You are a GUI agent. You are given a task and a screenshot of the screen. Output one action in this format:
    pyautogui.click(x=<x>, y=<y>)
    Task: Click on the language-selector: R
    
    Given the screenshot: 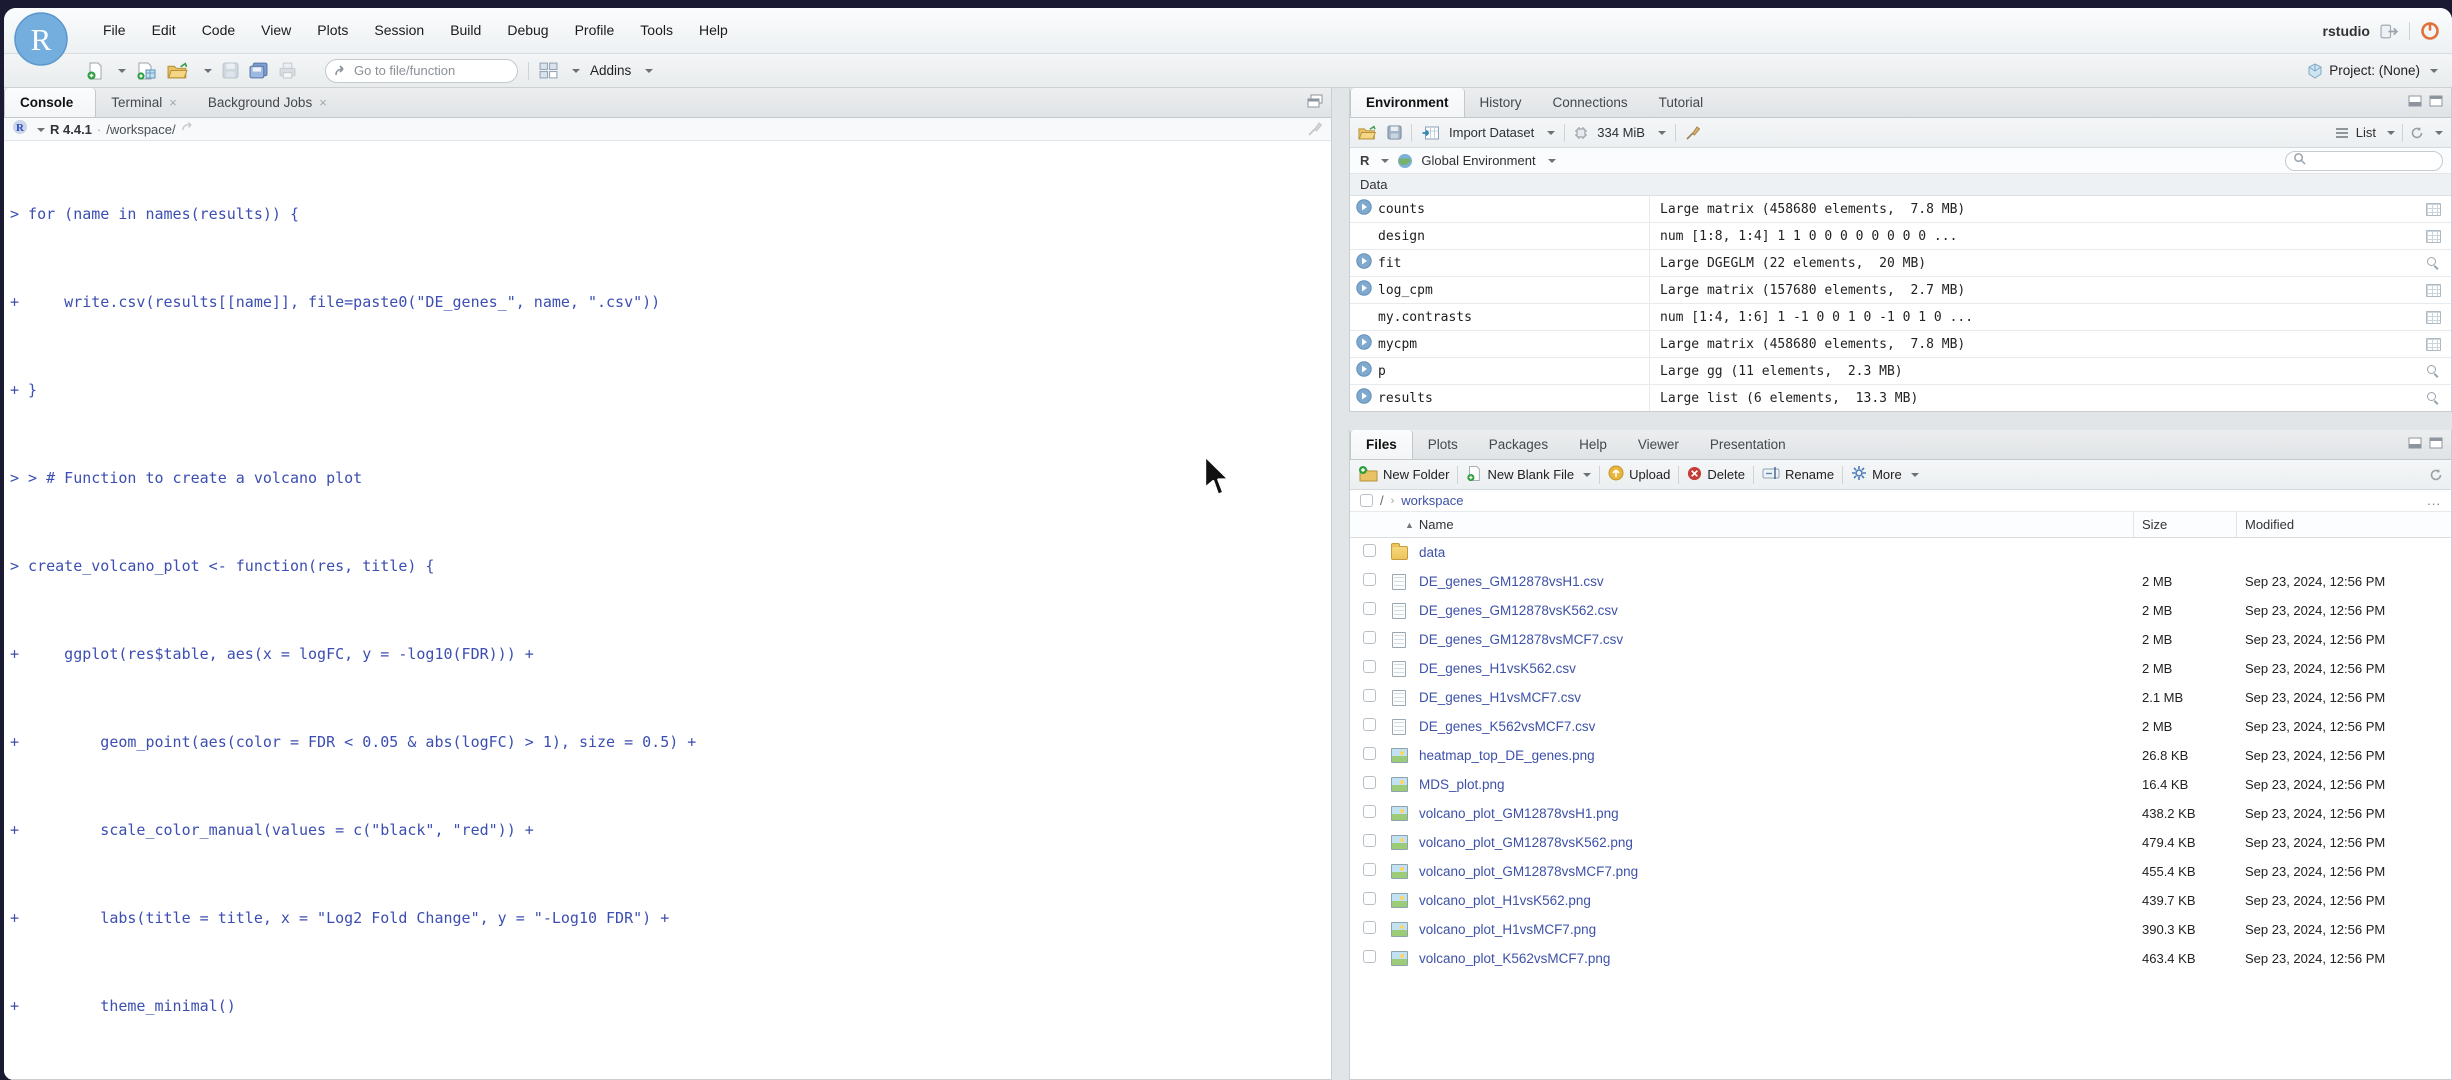 What is the action you would take?
    pyautogui.click(x=1364, y=160)
    